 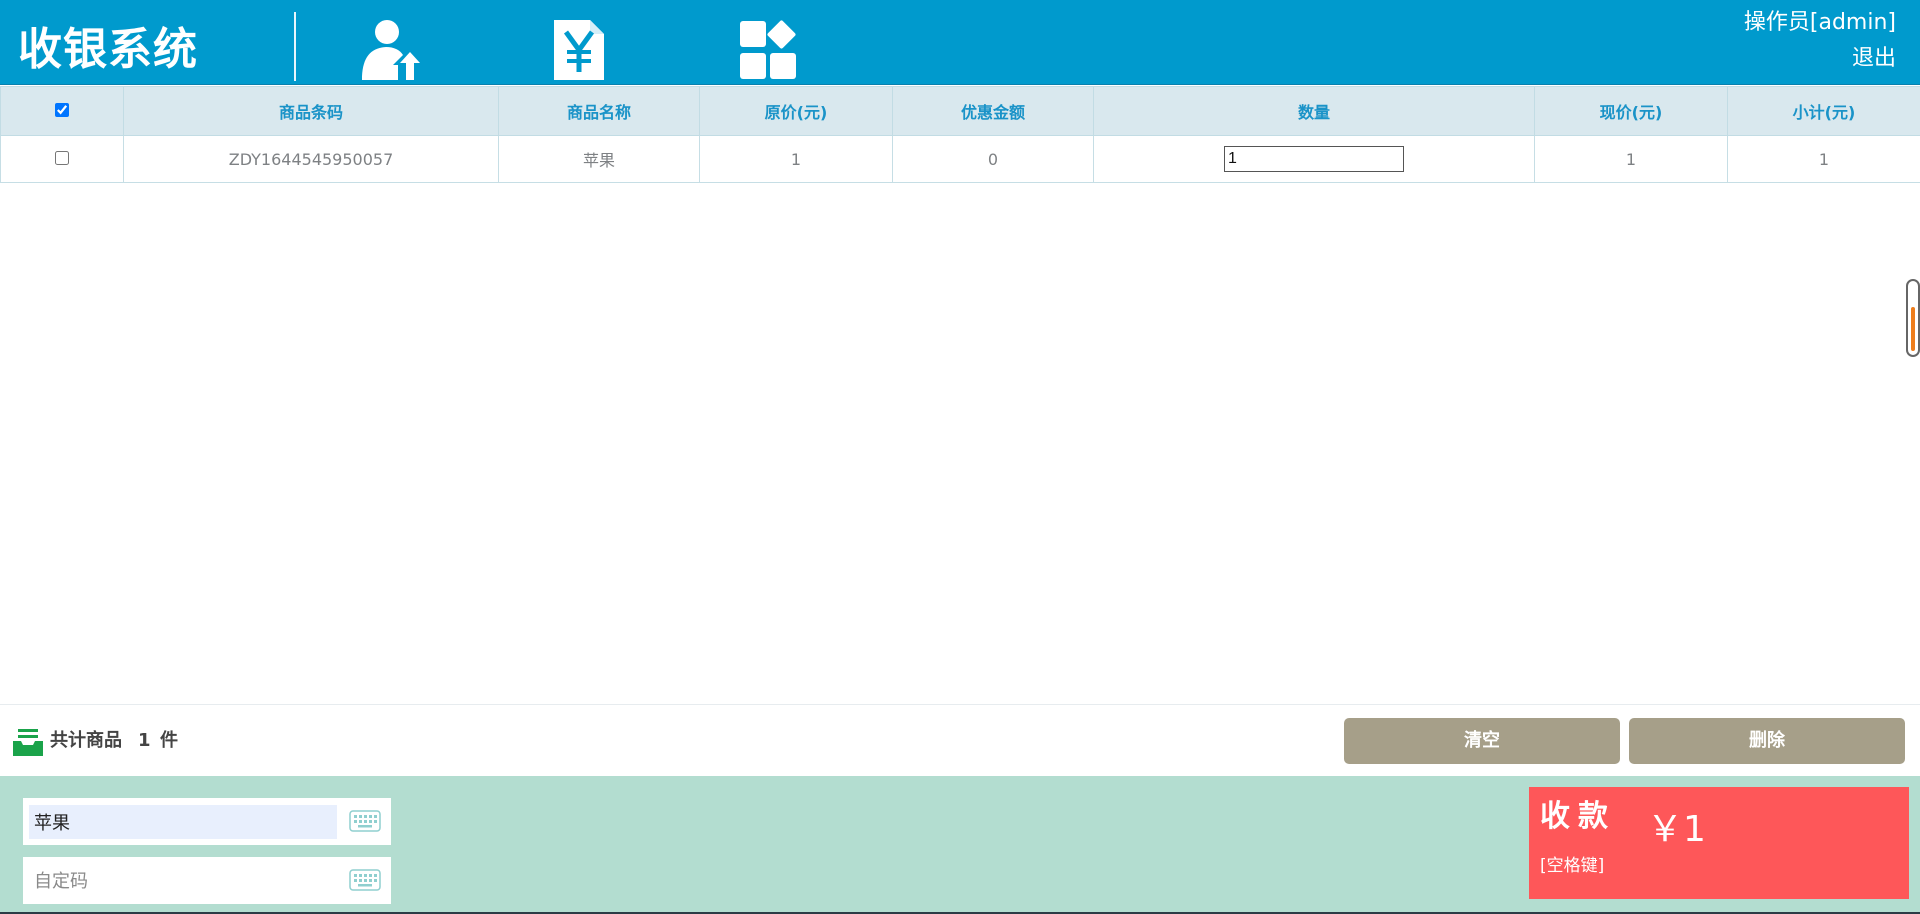 What do you see at coordinates (311, 111) in the screenshot?
I see `column-header-barcode: 商品条码` at bounding box center [311, 111].